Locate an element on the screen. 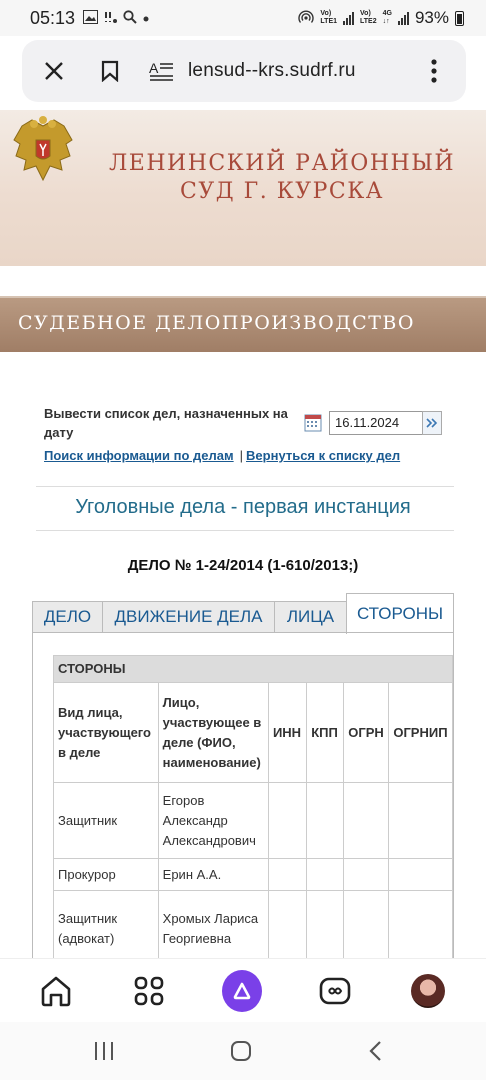  table-row: Прокурор Ерин А.А. is located at coordinates (253, 874).